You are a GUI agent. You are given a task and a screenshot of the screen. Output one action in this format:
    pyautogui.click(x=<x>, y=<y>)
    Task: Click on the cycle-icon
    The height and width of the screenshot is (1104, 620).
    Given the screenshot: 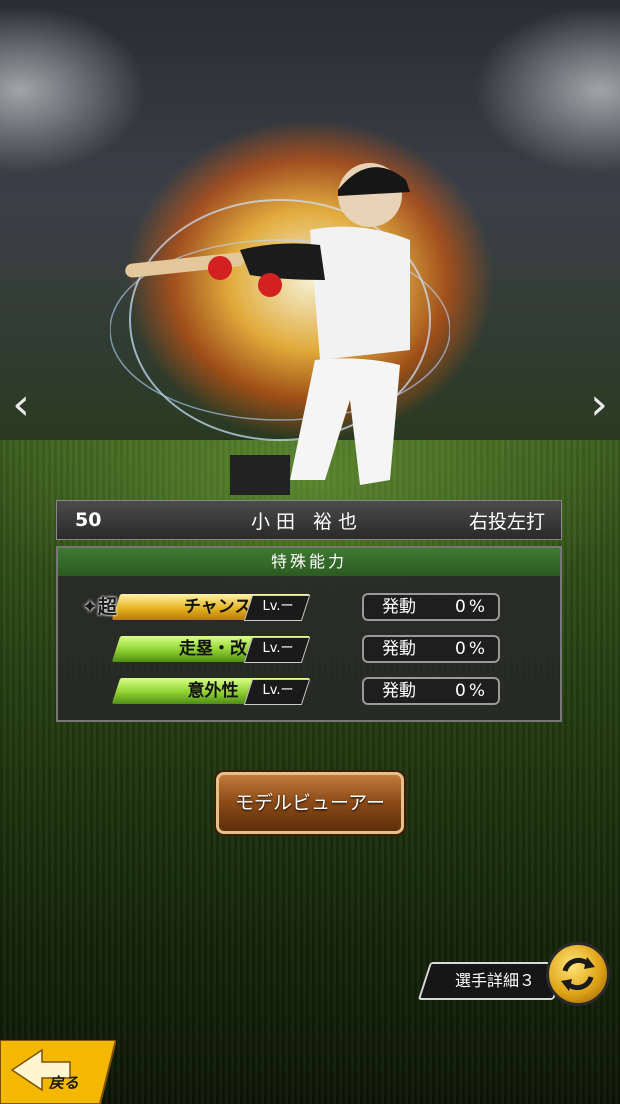 What is the action you would take?
    pyautogui.click(x=578, y=974)
    